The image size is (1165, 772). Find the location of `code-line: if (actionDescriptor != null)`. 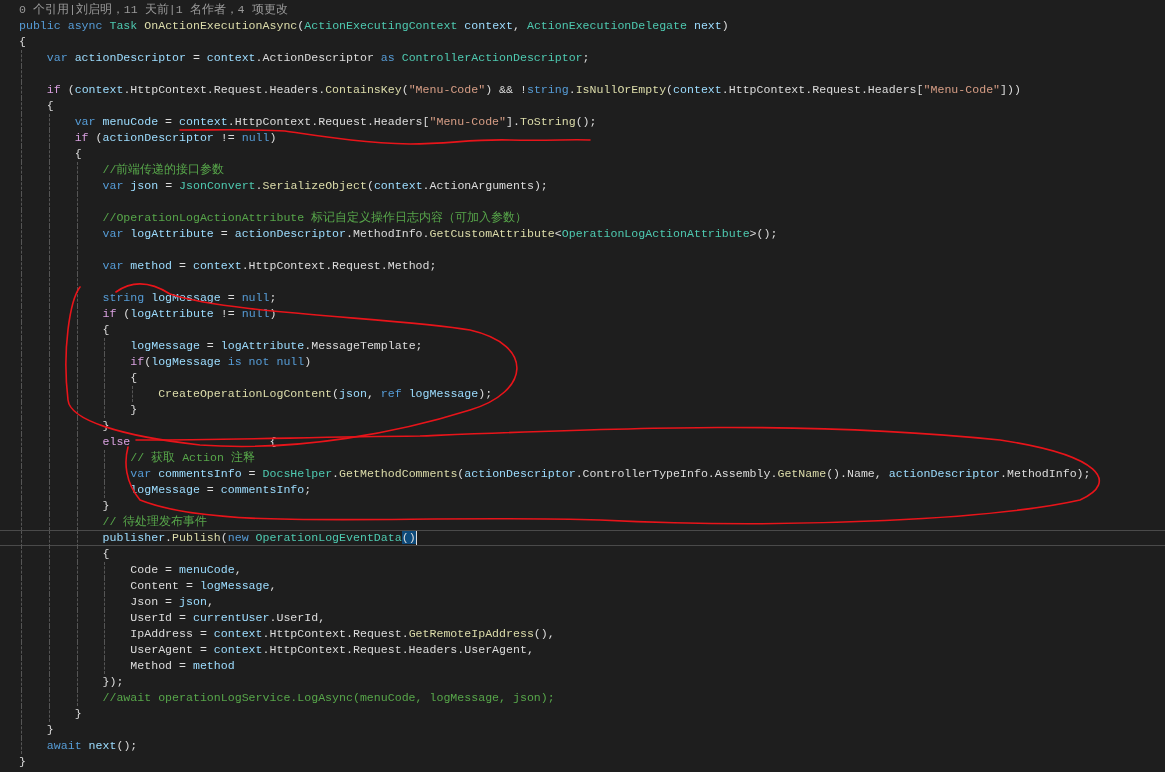

code-line: if (actionDescriptor != null) is located at coordinates (175, 138).